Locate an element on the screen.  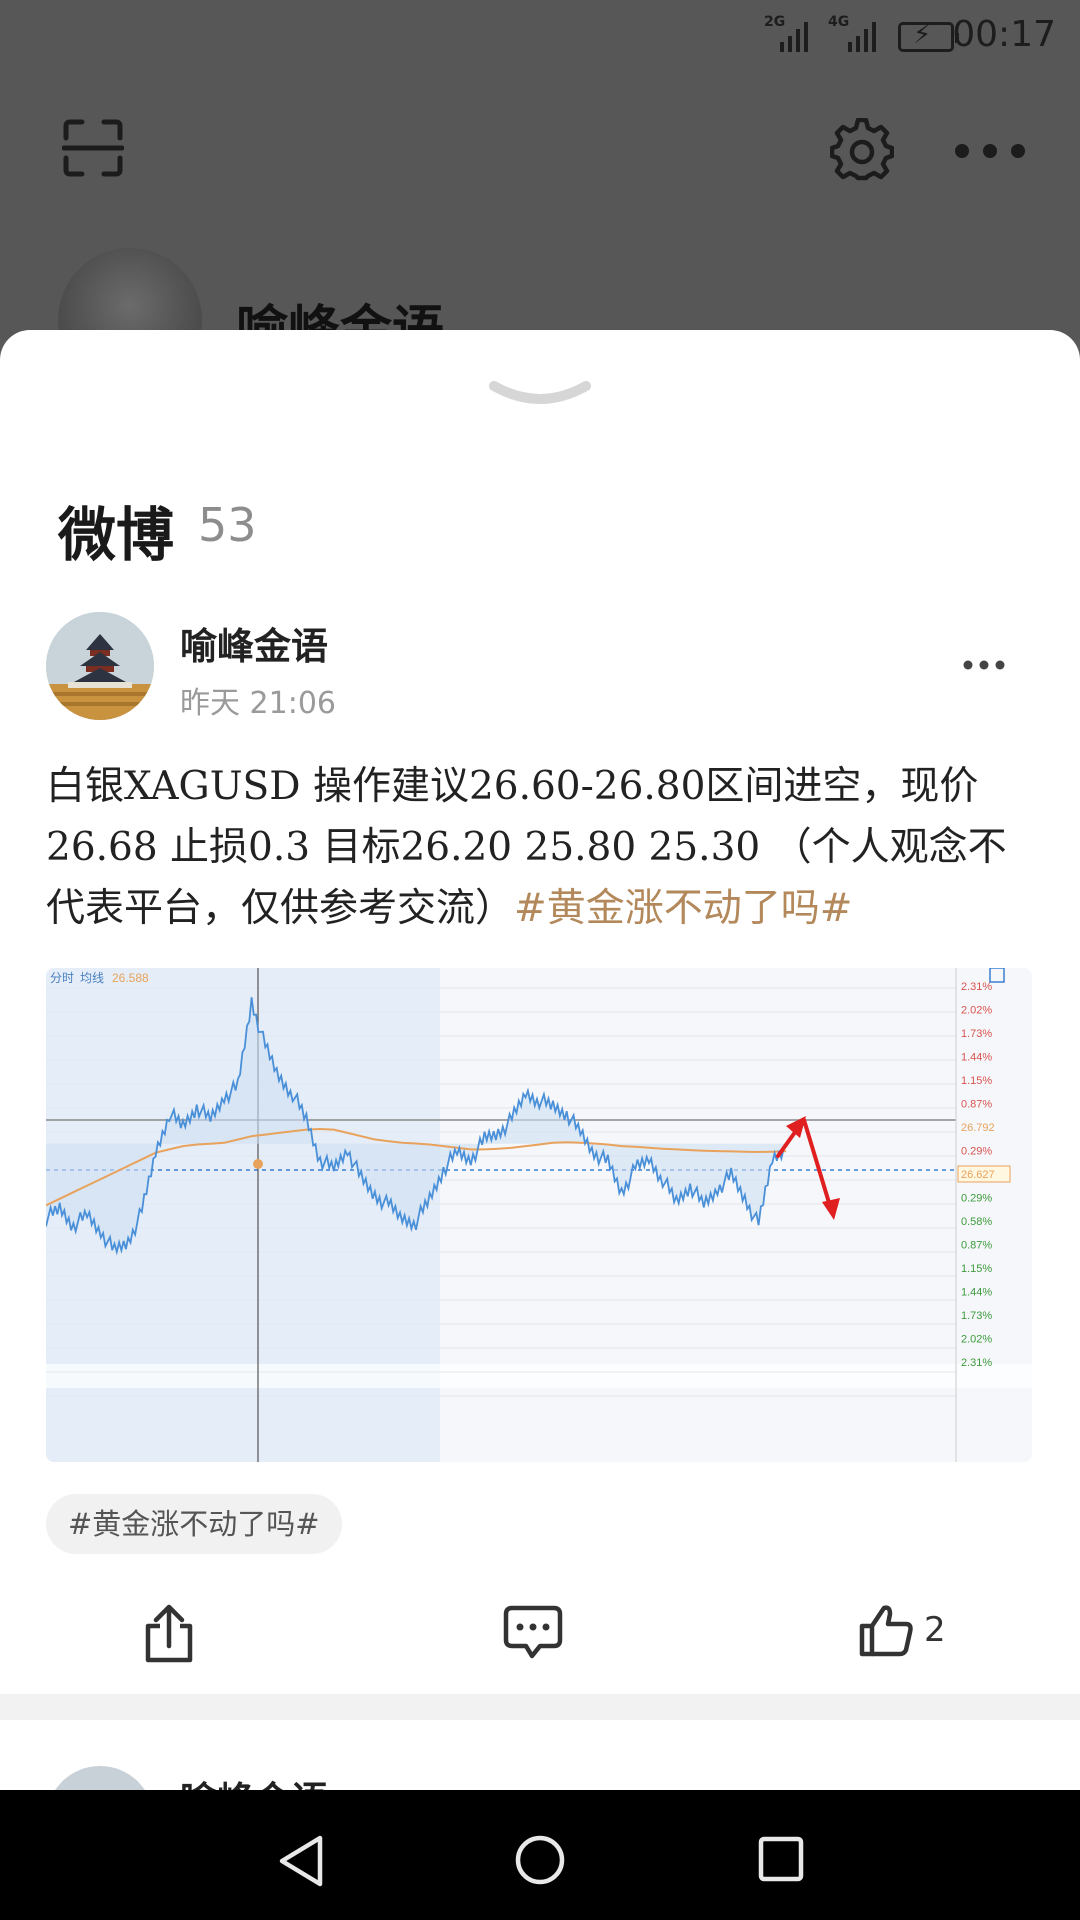
red-up-arrow is located at coordinates (791, 1137).